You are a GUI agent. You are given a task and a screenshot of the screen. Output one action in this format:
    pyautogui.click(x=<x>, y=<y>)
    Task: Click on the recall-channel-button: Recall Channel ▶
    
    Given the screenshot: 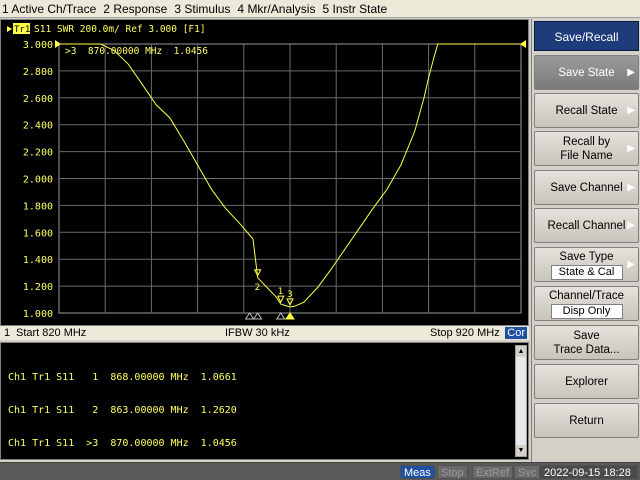 What is the action you would take?
    pyautogui.click(x=586, y=225)
    